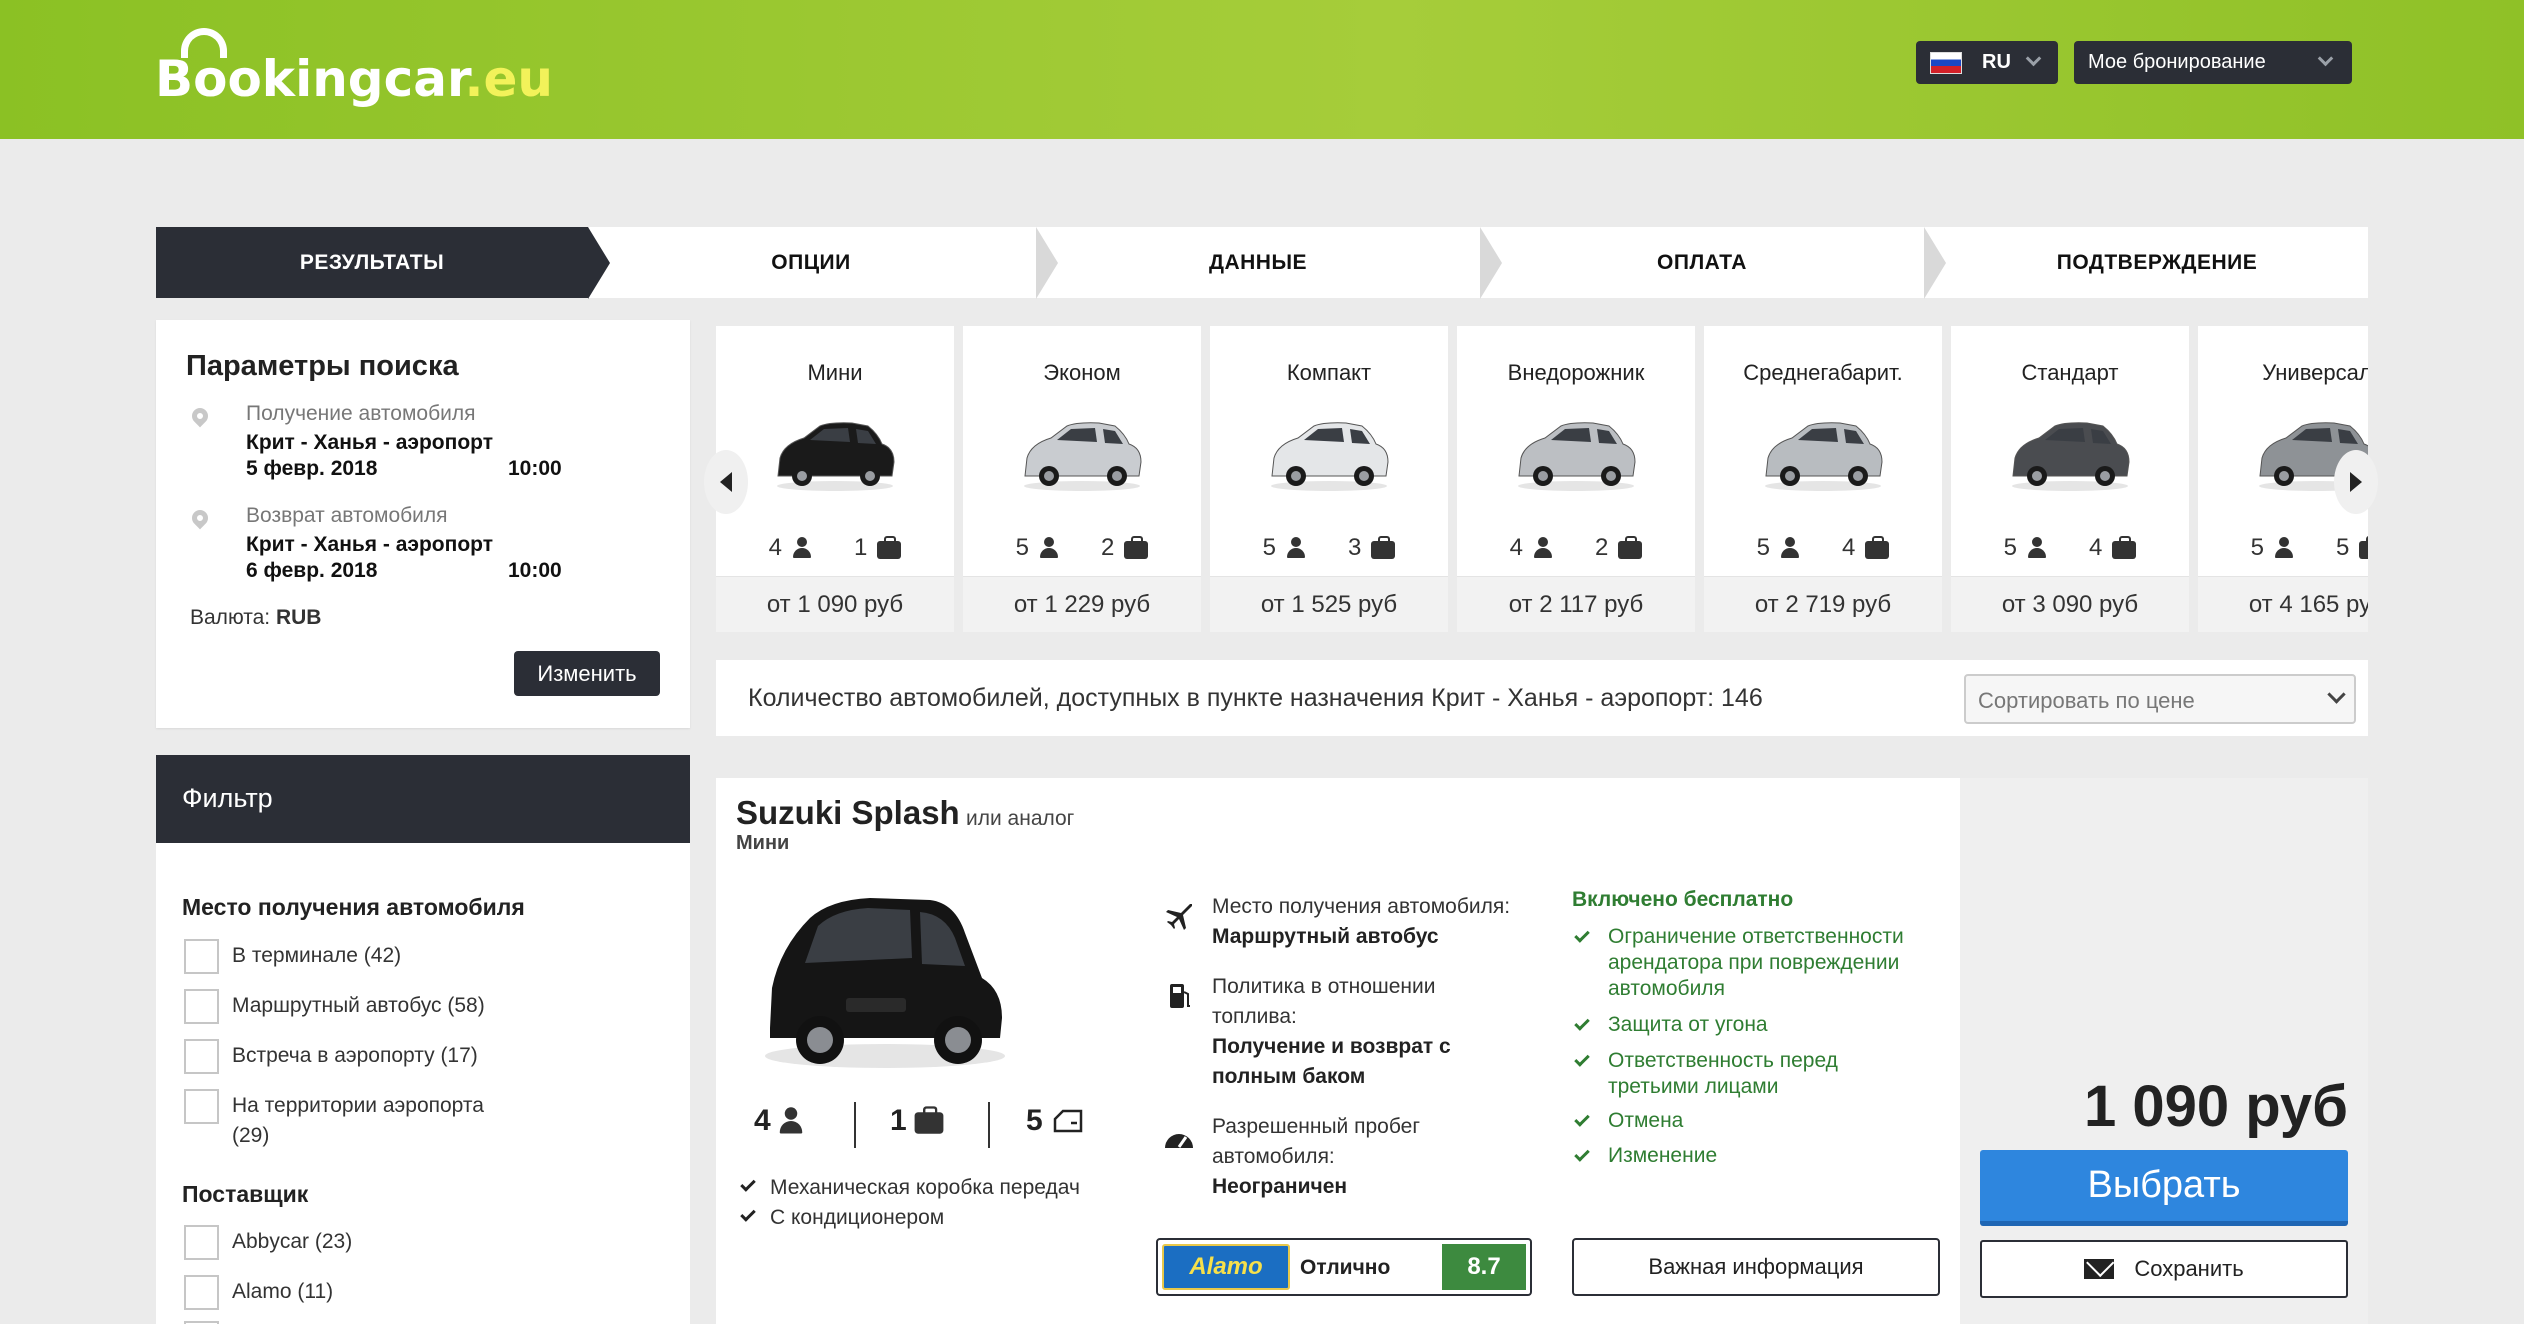  I want to click on category-name: Мини, so click(835, 372).